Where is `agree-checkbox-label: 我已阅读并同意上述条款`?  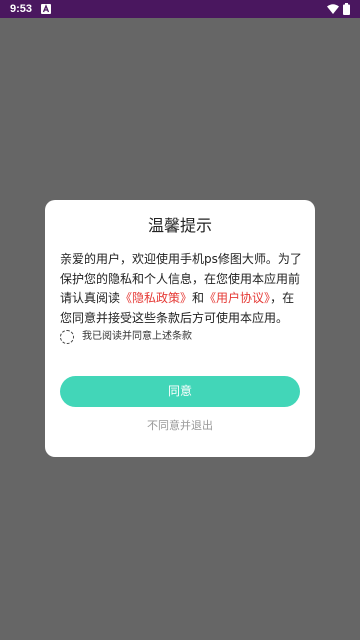 agree-checkbox-label: 我已阅读并同意上述条款 is located at coordinates (137, 337).